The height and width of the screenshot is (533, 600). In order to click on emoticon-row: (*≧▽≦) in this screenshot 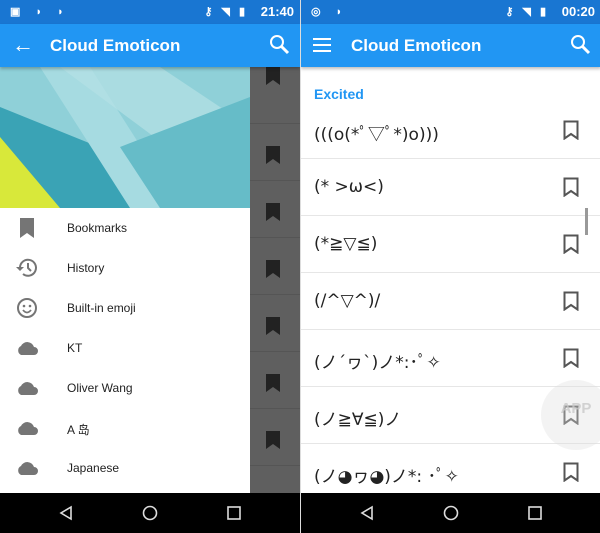, I will do `click(450, 244)`.